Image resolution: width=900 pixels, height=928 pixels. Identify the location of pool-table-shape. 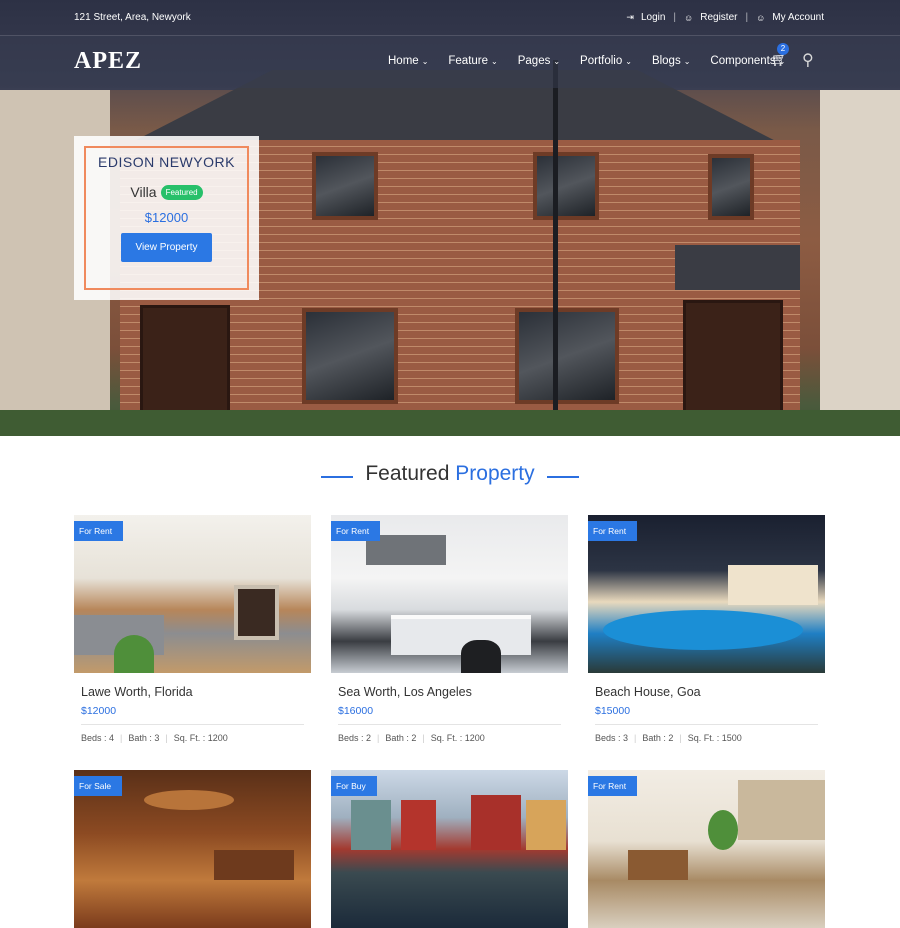
(254, 865).